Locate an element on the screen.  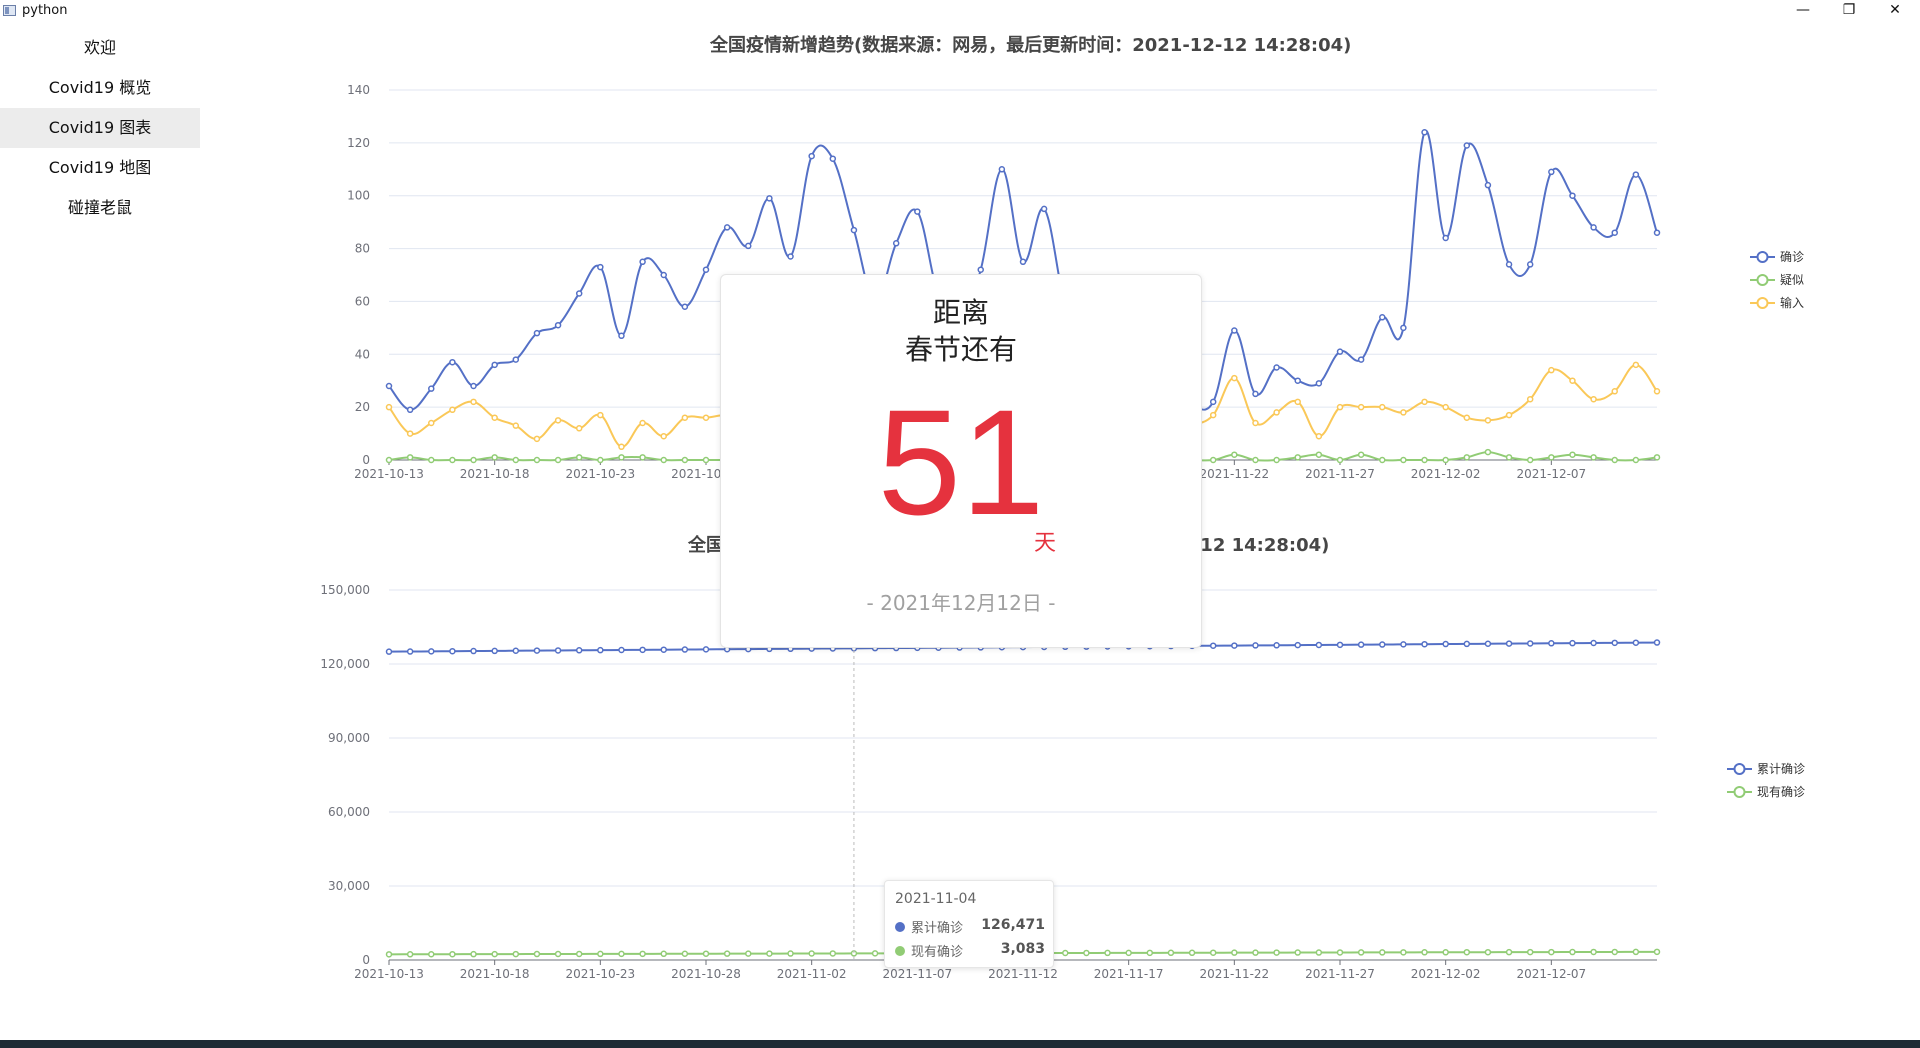
tooltip-series-value: 3,083 is located at coordinates (1022, 949).